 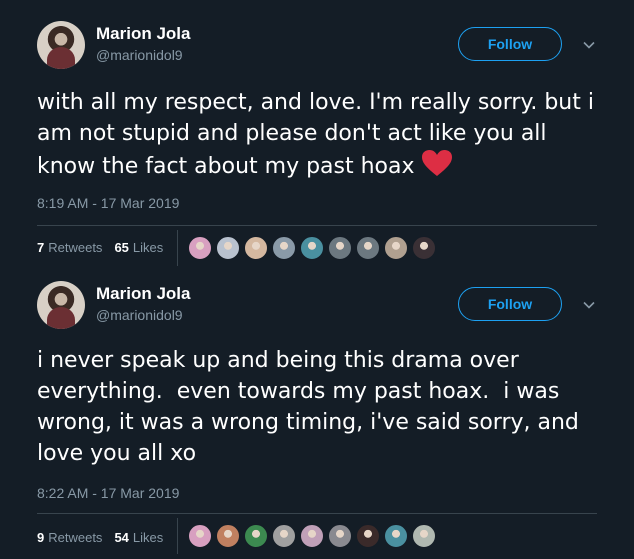 I want to click on likes-count: 65, so click(x=121, y=247).